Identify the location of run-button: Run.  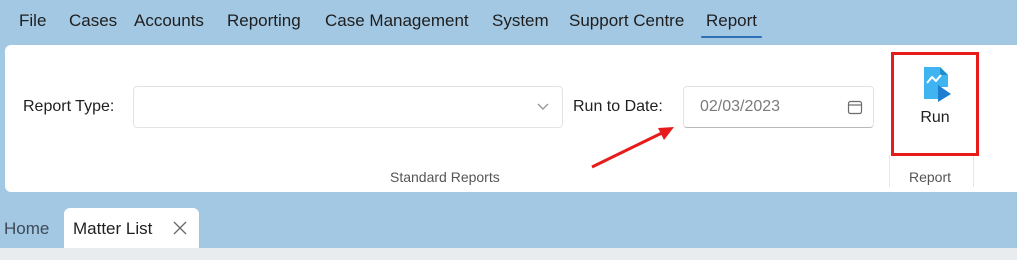
(935, 104).